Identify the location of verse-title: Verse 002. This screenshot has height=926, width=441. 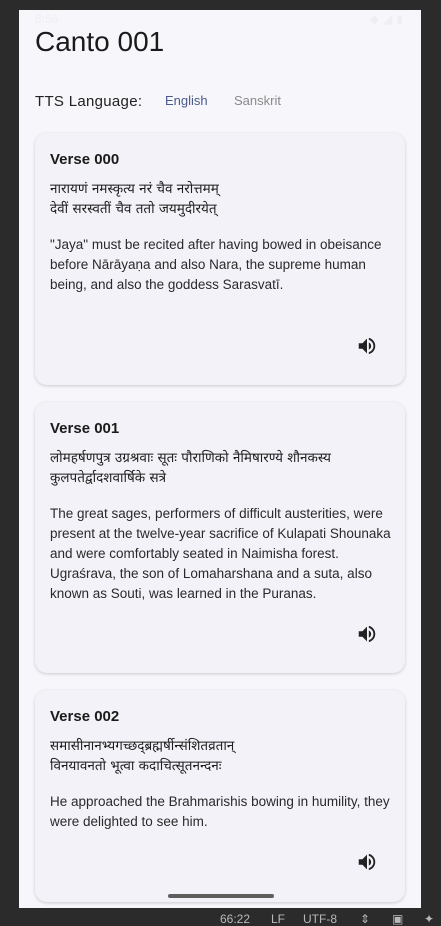
(85, 716).